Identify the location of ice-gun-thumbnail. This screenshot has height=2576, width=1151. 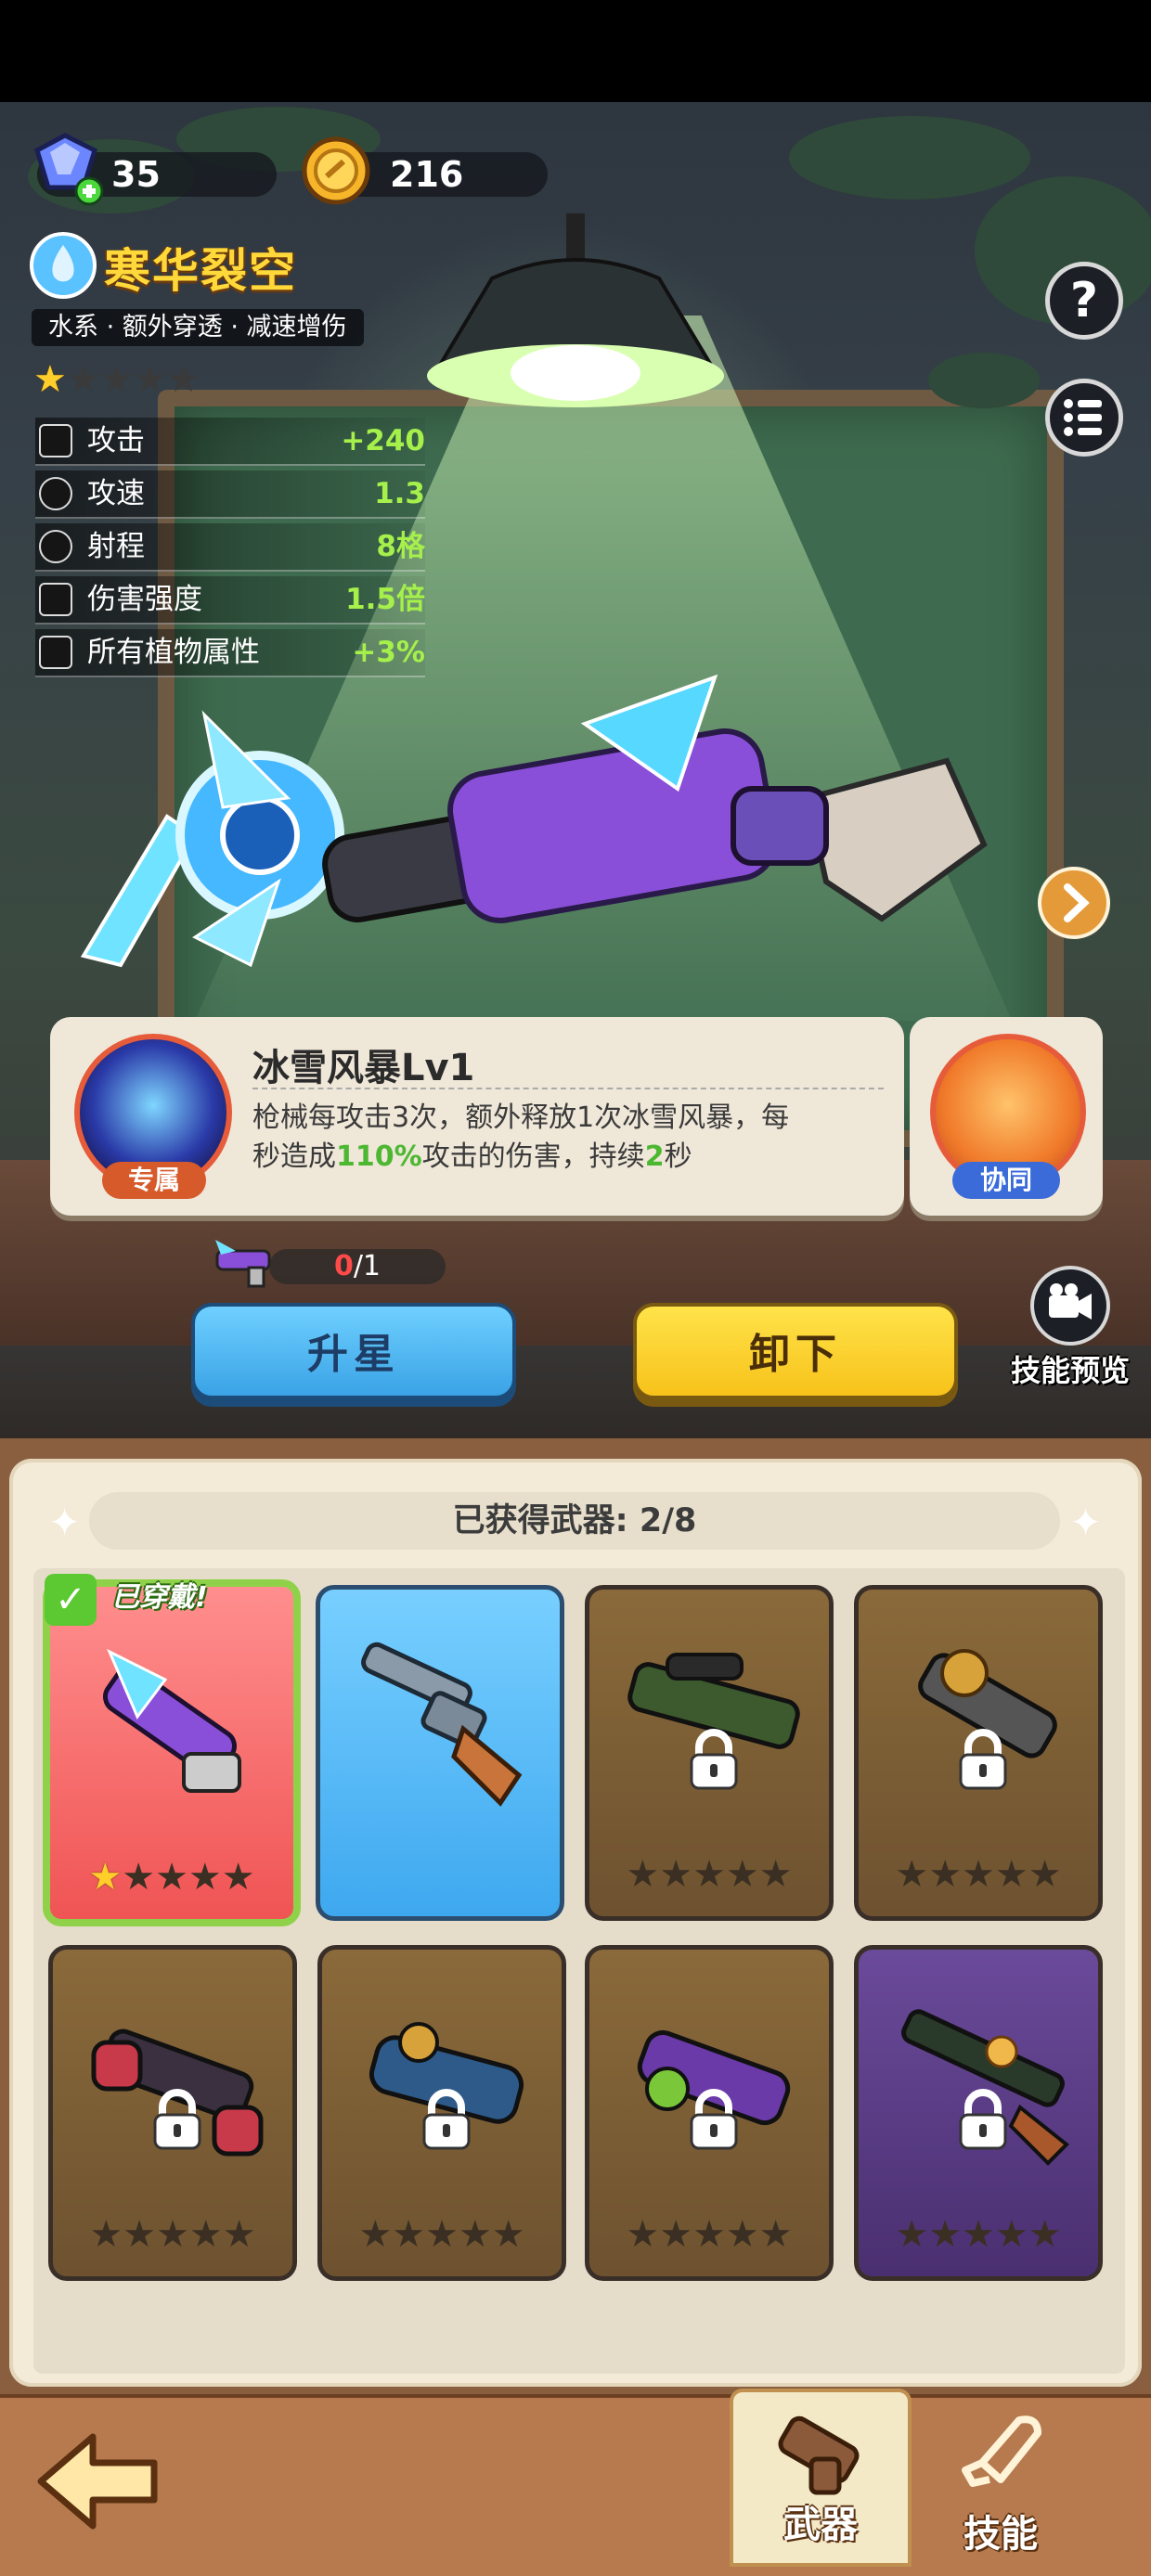
(172, 1720).